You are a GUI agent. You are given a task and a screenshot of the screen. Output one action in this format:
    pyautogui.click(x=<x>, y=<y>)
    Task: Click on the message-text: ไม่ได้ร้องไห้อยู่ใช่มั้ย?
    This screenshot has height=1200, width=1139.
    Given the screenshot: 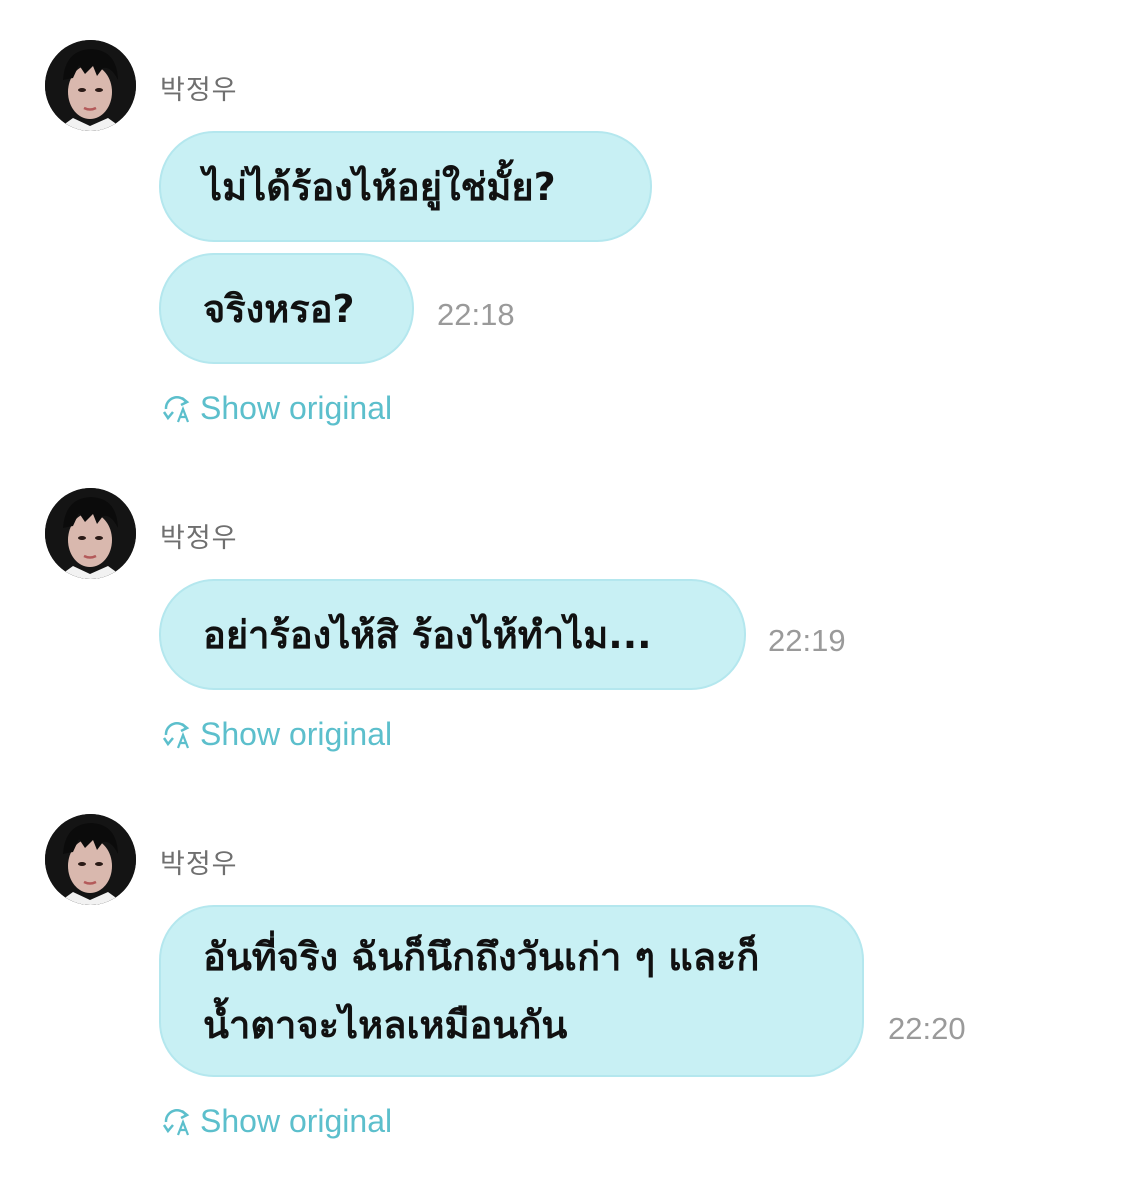 What is the action you would take?
    pyautogui.click(x=379, y=186)
    